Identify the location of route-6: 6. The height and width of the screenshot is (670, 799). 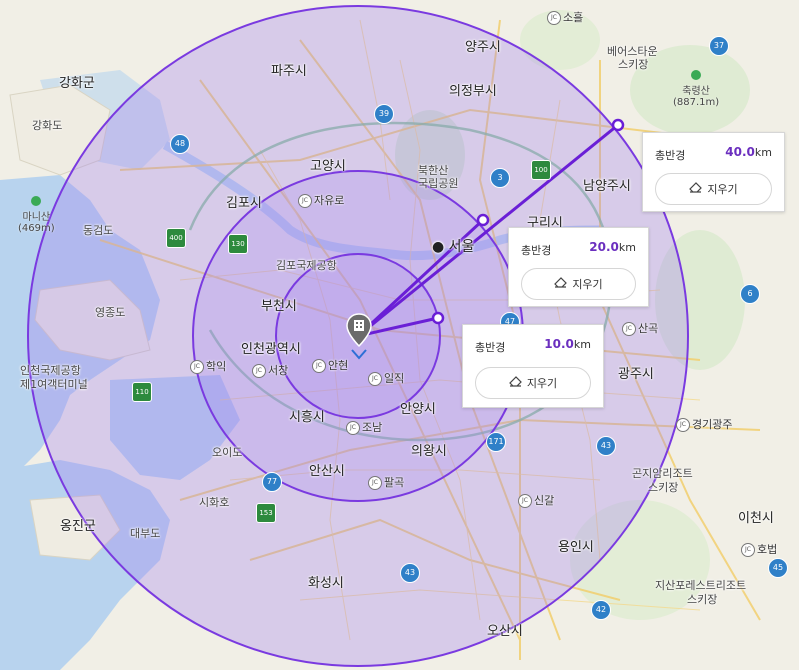
(750, 294).